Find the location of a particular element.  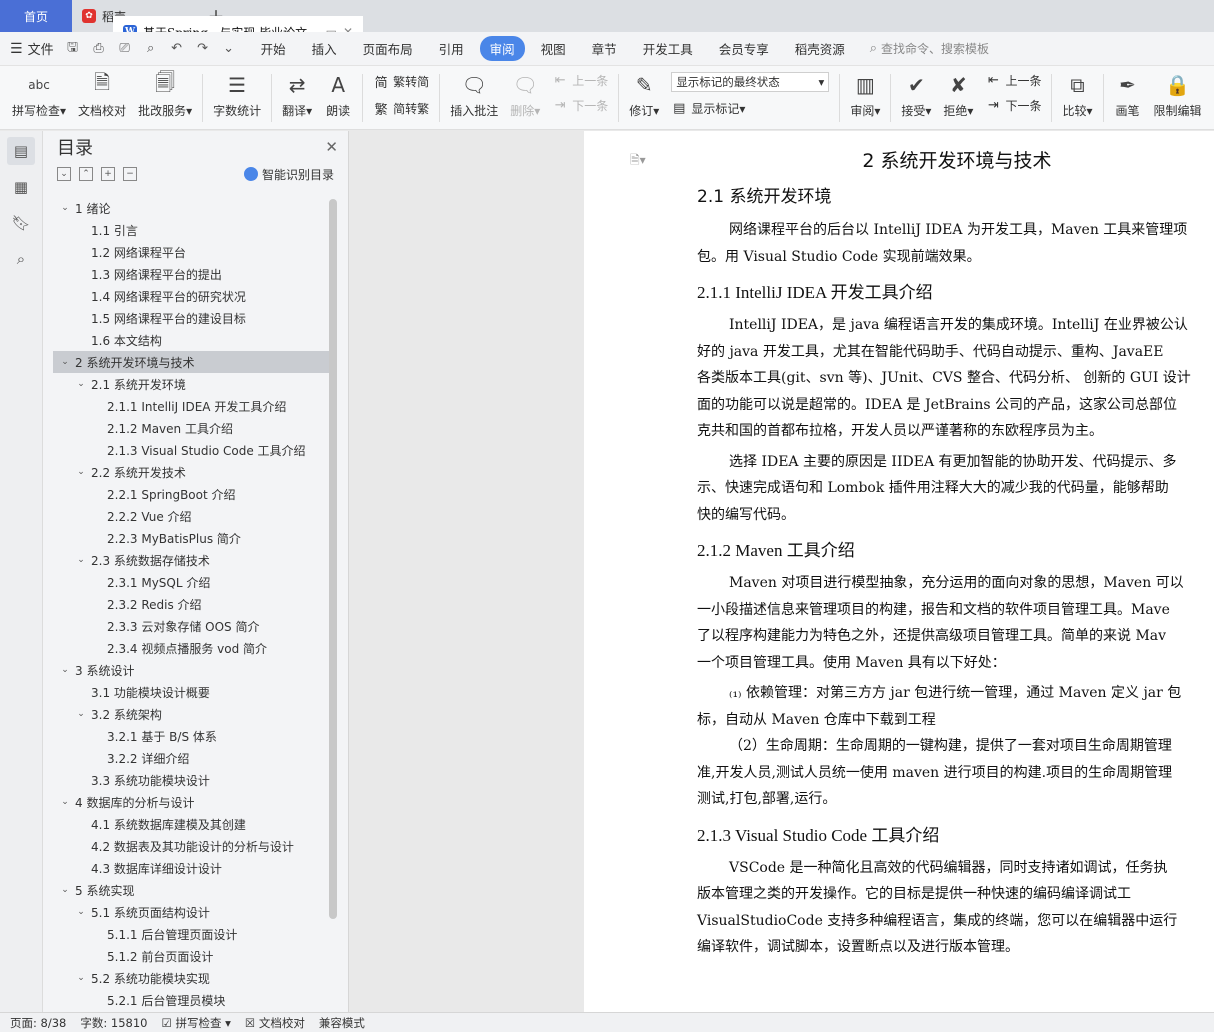

toc-item: 3.1 功能模块设计概要 is located at coordinates (192, 692).